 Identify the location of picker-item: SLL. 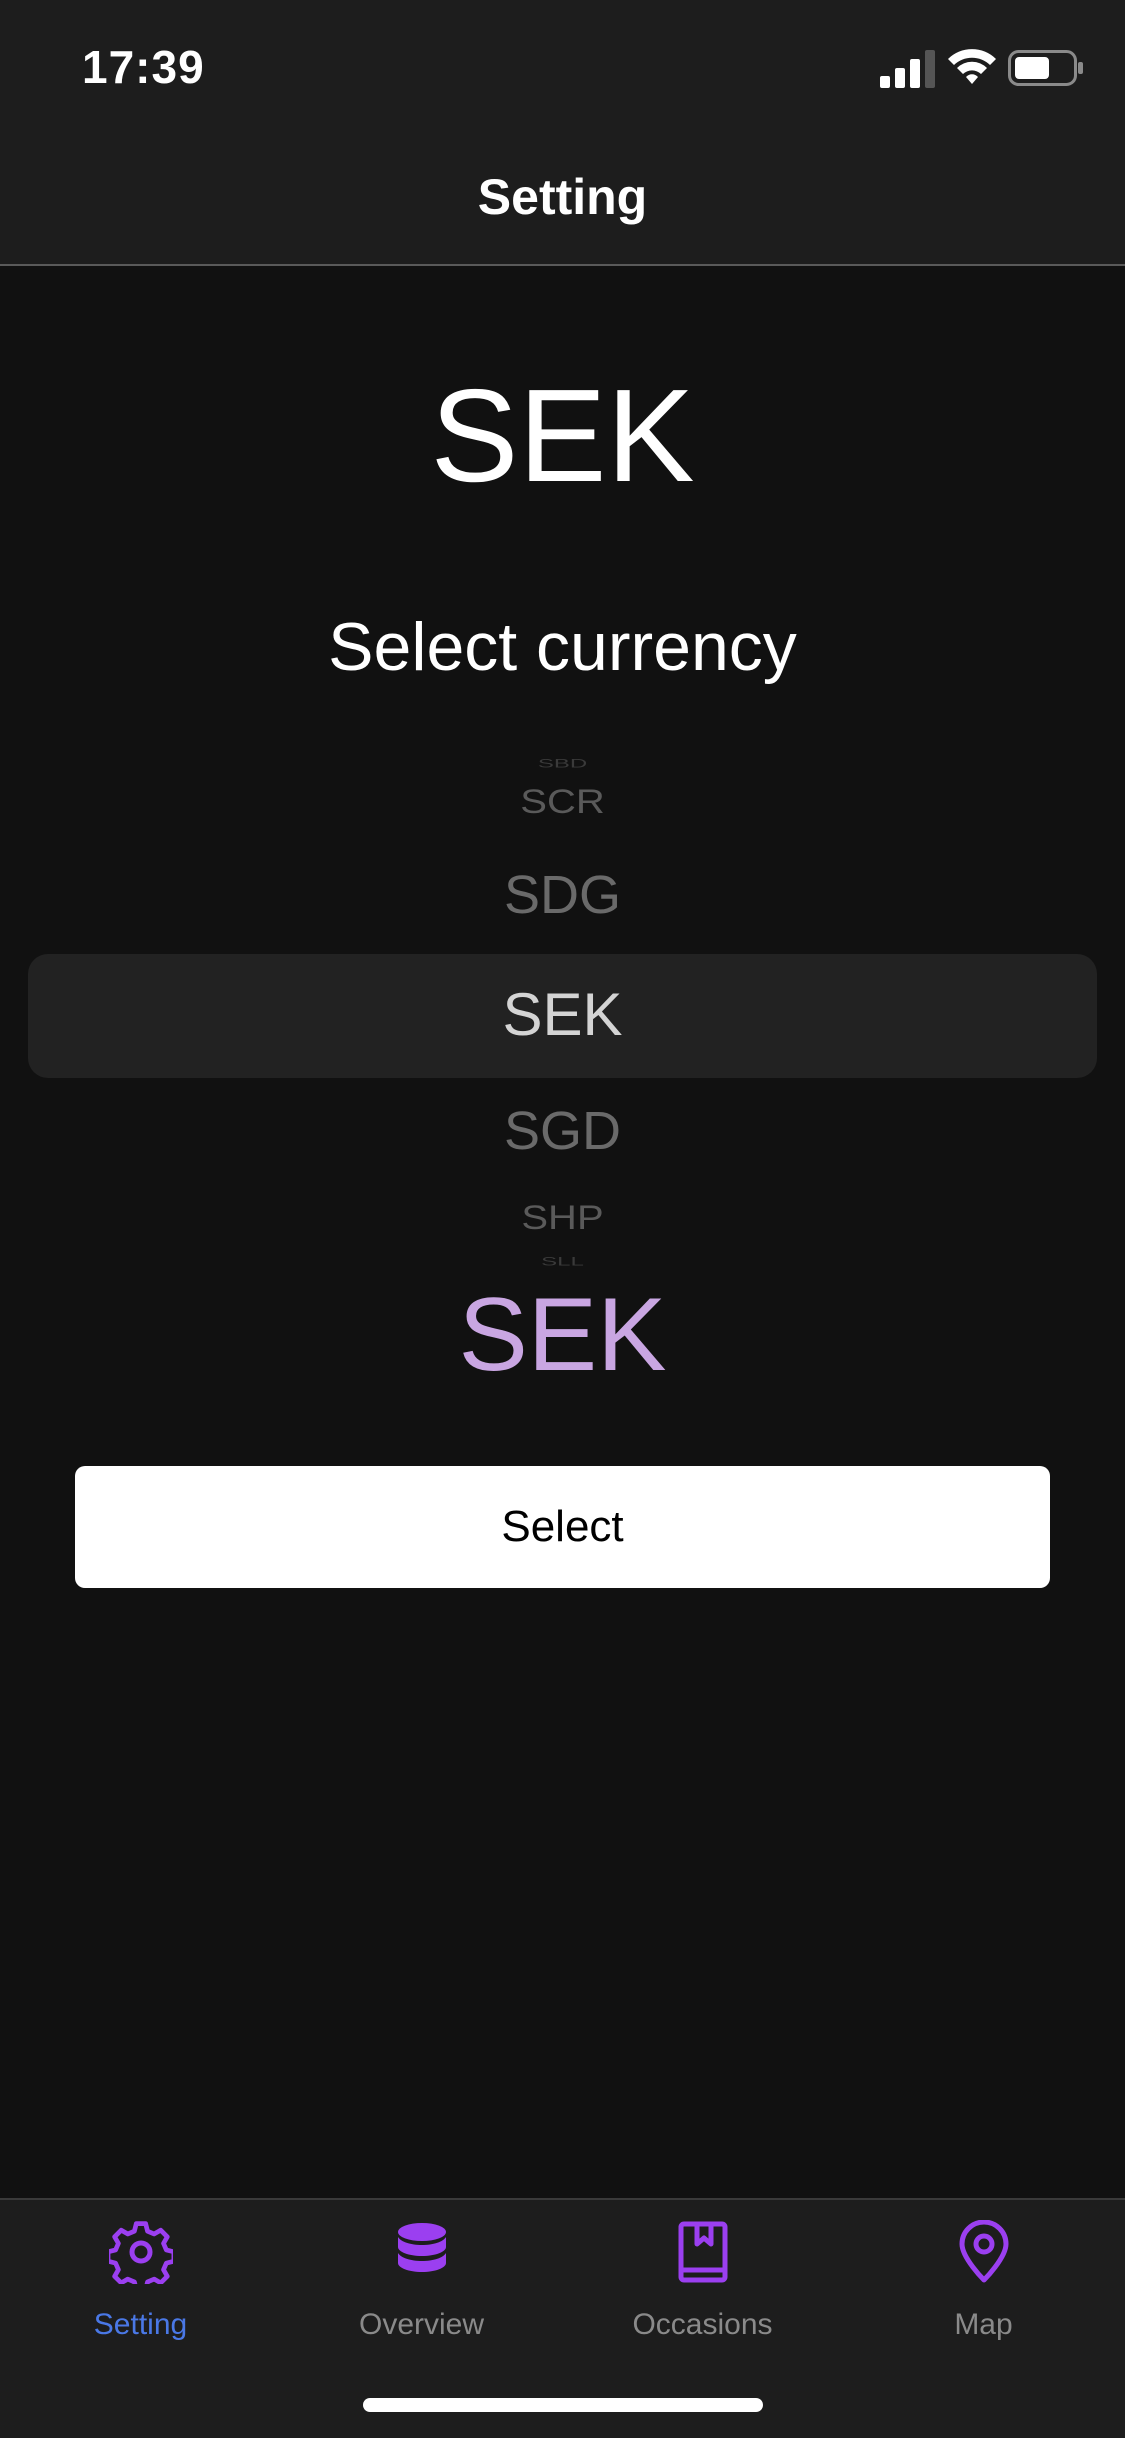
(562, 1262).